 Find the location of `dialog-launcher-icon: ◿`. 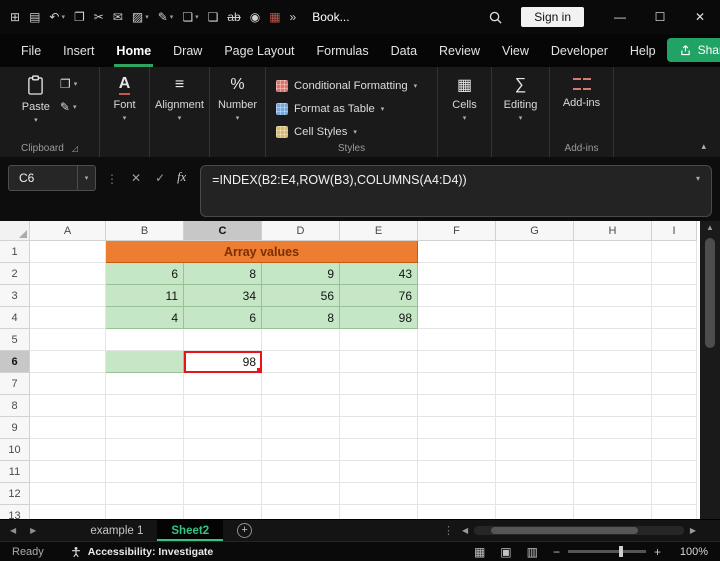

dialog-launcher-icon: ◿ is located at coordinates (75, 148).